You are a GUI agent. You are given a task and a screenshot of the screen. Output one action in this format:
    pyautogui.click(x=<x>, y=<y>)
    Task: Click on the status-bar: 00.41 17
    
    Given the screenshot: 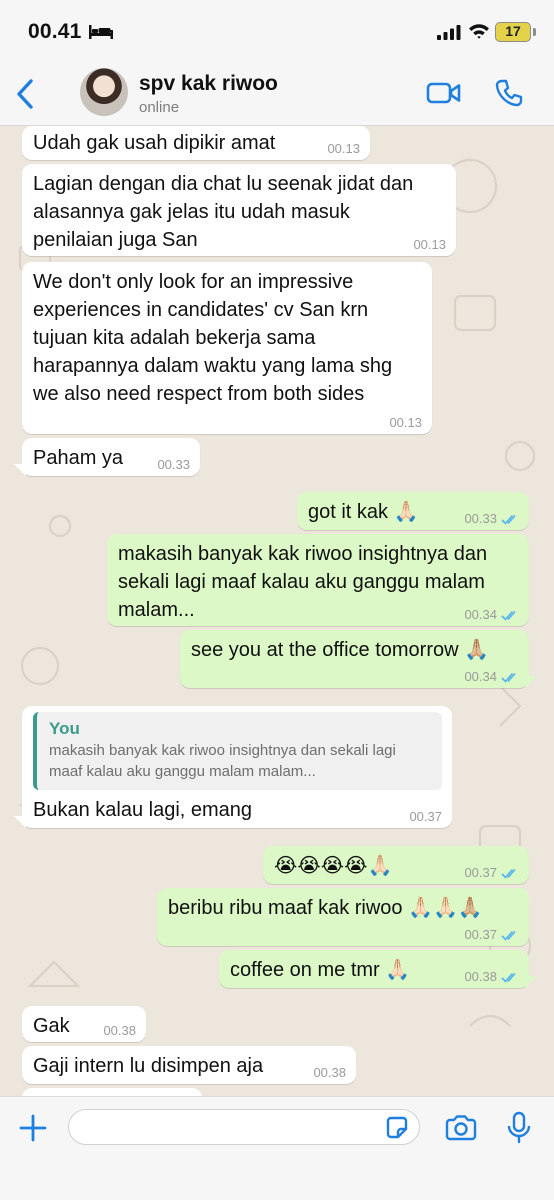 What is the action you would take?
    pyautogui.click(x=277, y=31)
    